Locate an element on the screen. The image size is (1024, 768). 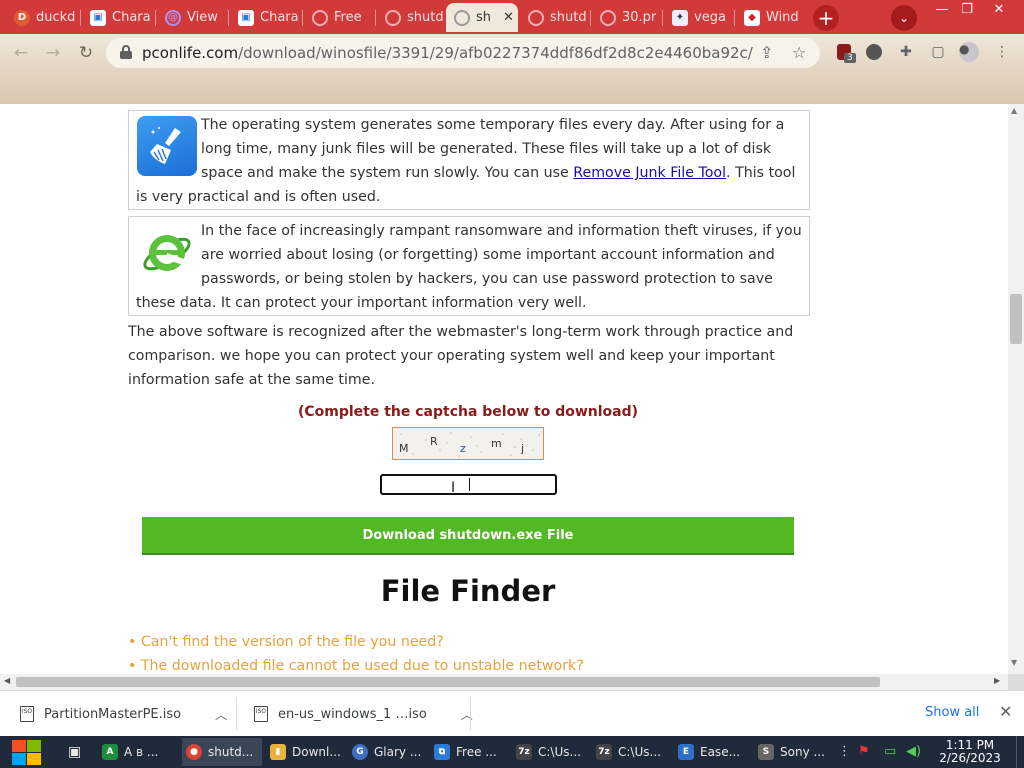
tab-chara: ▣ Chara is located at coordinates (118, 17).